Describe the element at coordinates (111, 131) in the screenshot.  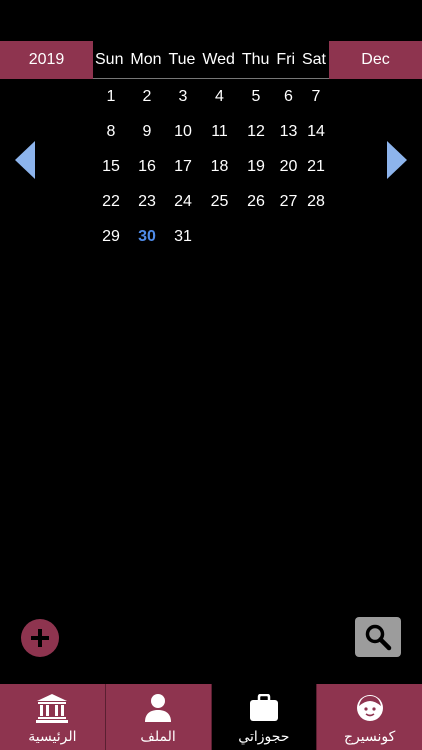
I see `day-cell: 8` at that location.